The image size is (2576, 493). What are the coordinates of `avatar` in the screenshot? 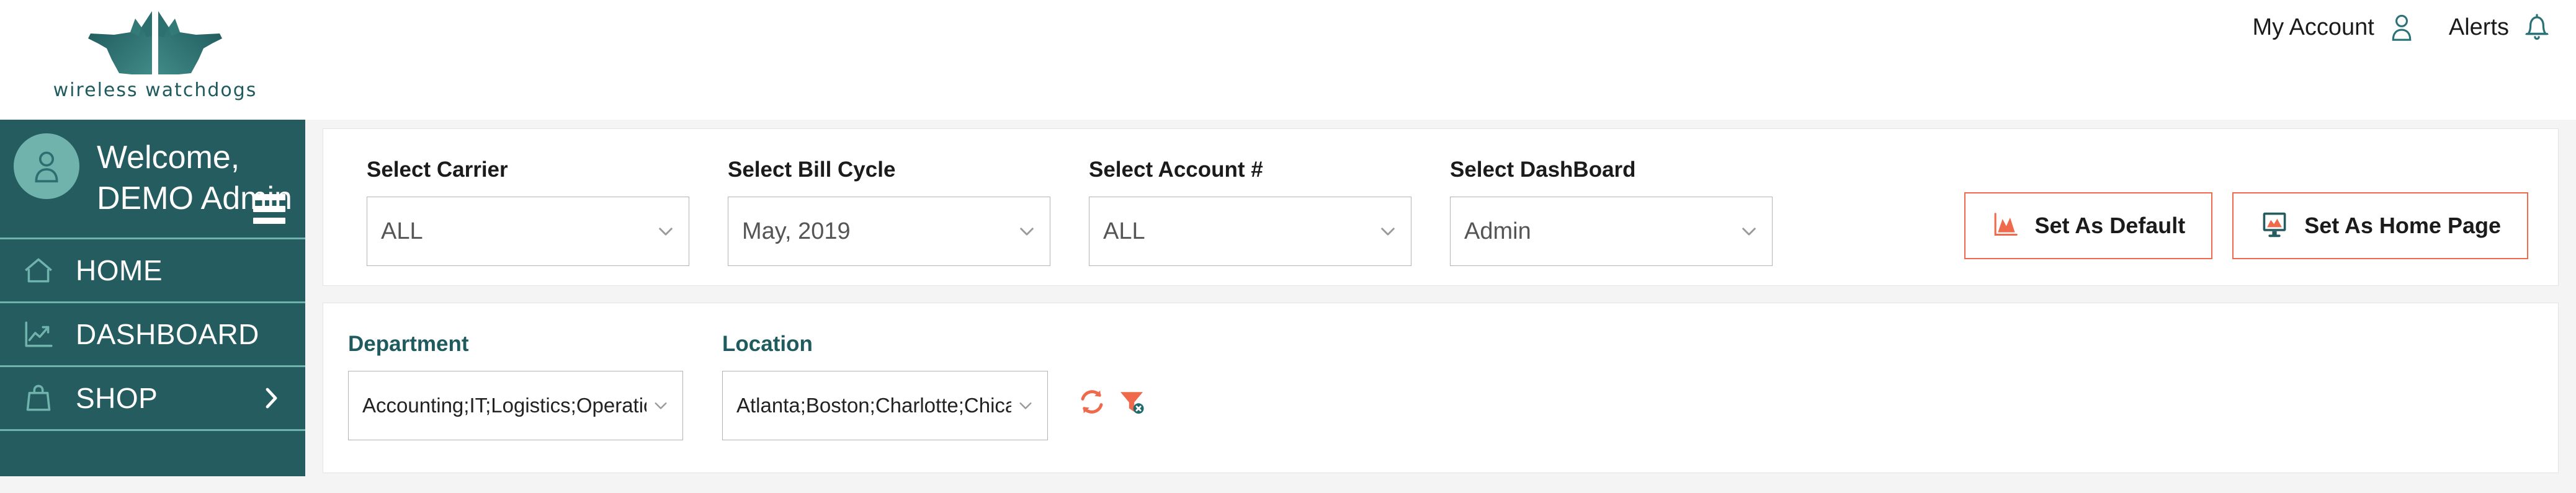 It's located at (46, 166).